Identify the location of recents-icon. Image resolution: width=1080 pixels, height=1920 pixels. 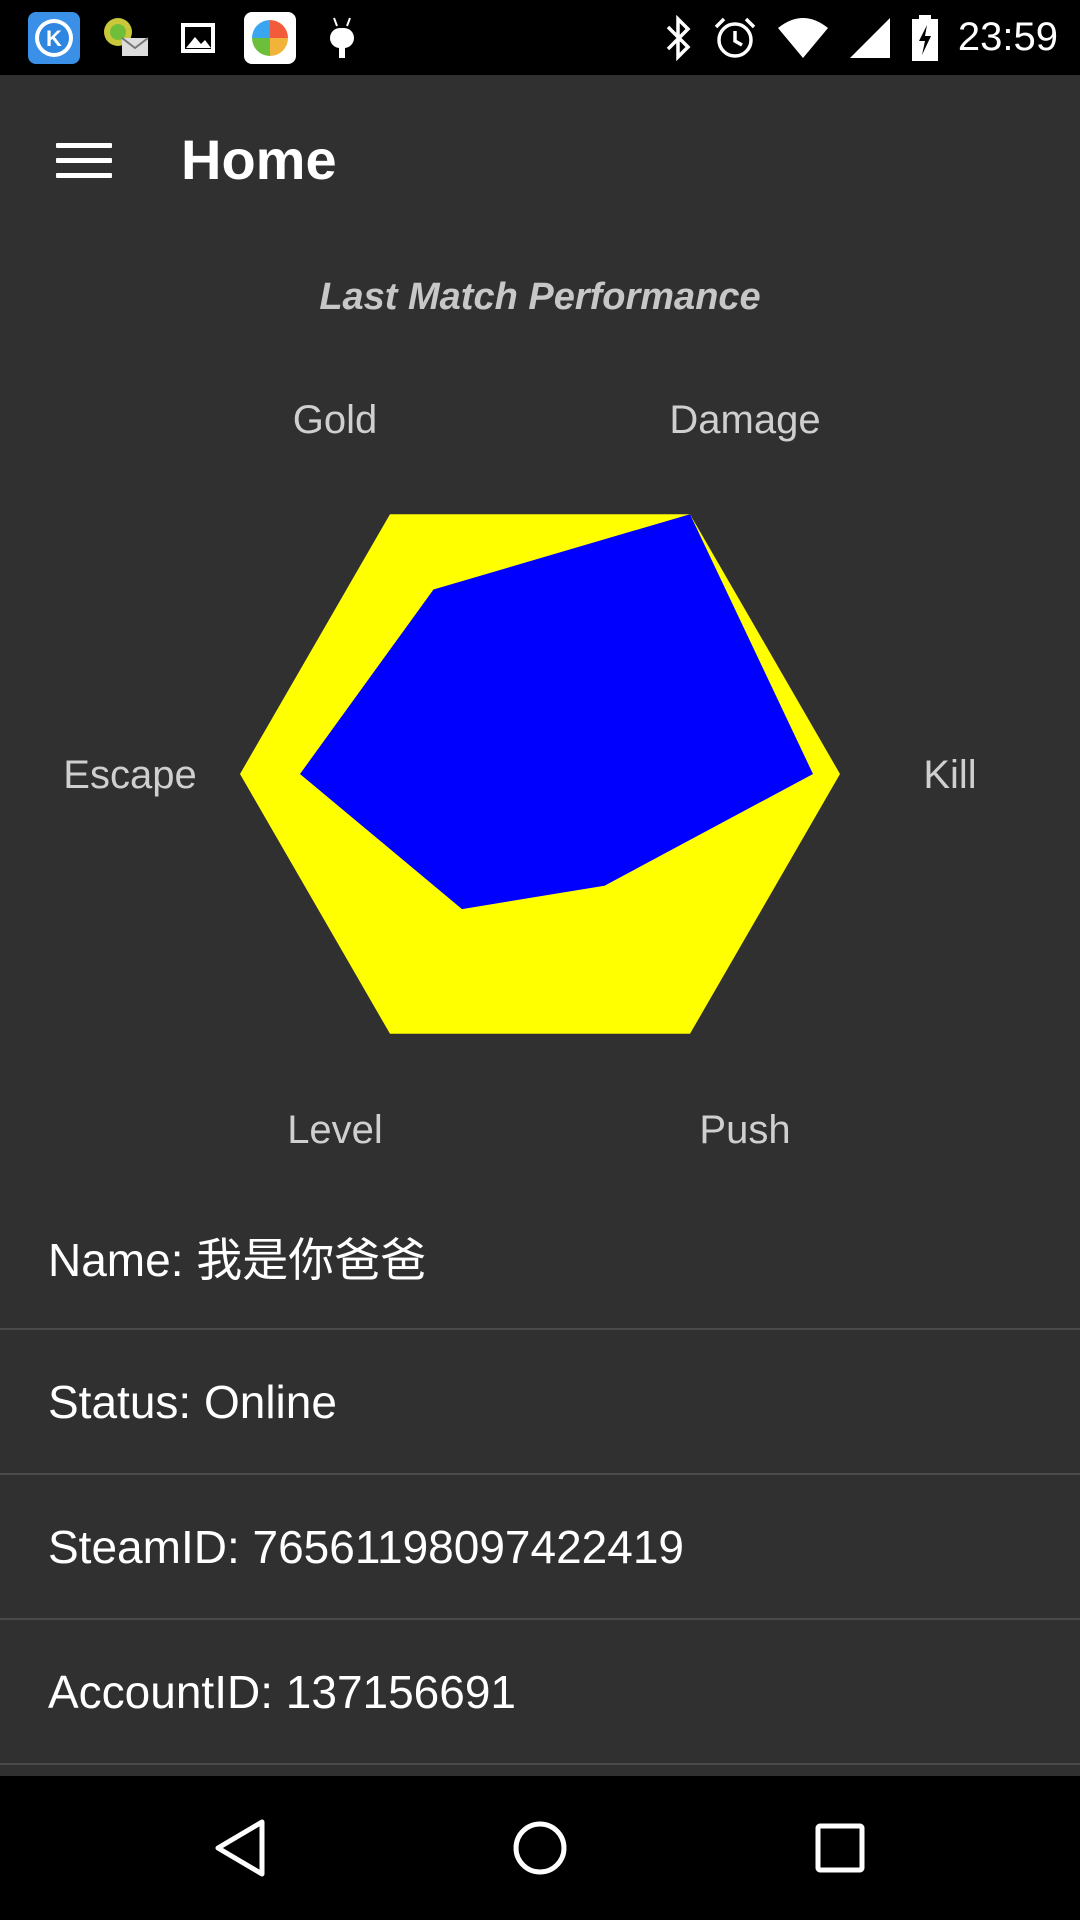
(840, 1848).